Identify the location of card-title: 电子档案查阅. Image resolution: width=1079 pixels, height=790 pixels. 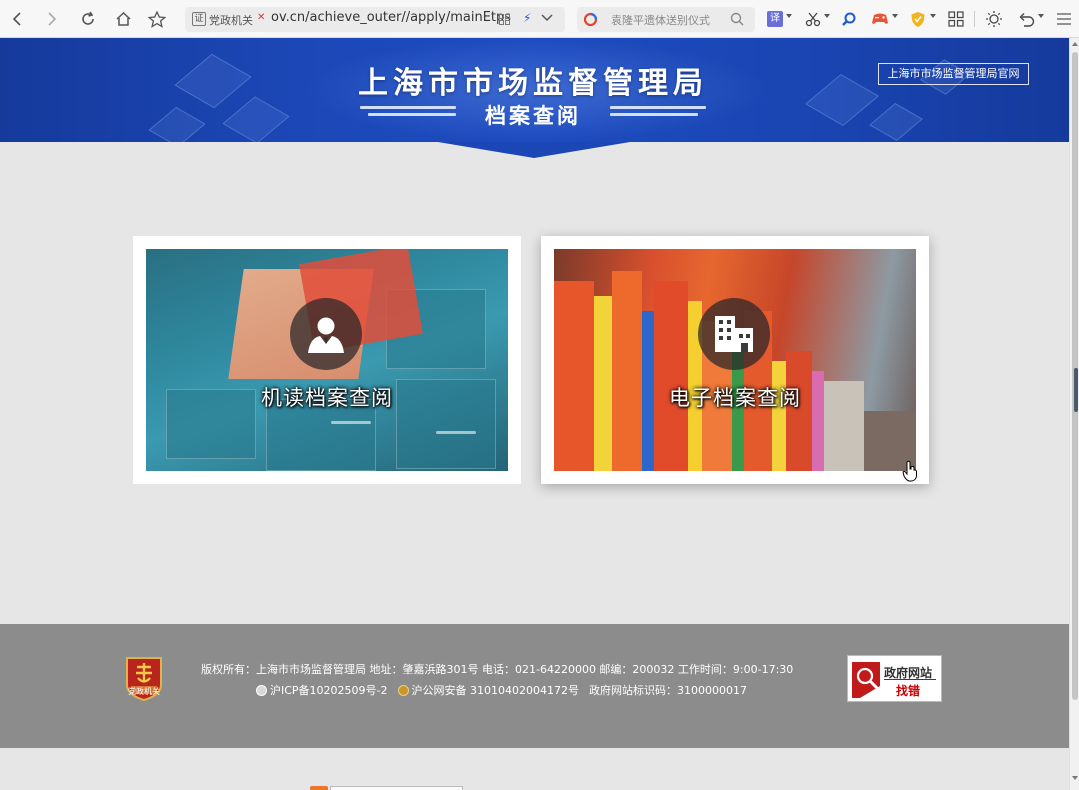
(735, 398).